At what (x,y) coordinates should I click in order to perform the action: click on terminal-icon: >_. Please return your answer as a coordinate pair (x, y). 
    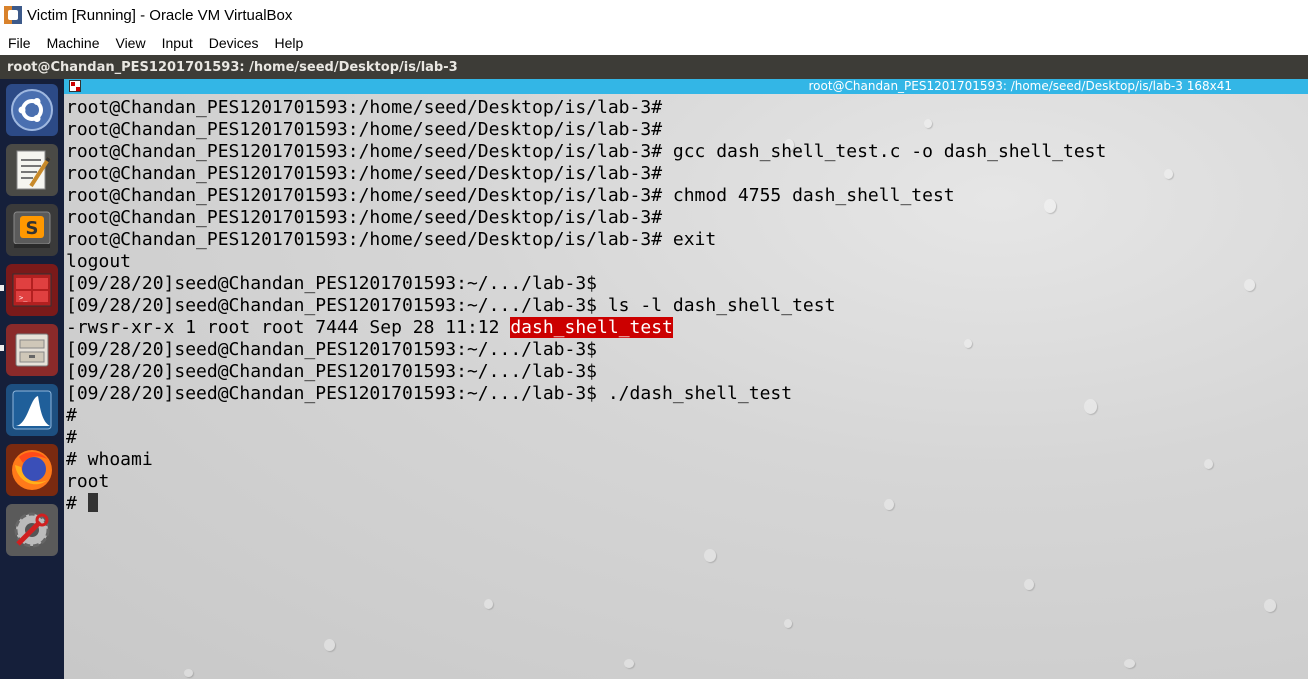
    Looking at the image, I should click on (32, 290).